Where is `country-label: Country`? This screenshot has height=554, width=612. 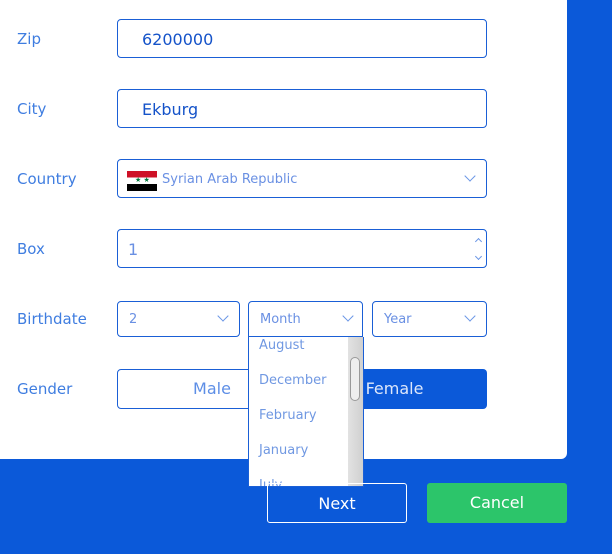 country-label: Country is located at coordinates (47, 179).